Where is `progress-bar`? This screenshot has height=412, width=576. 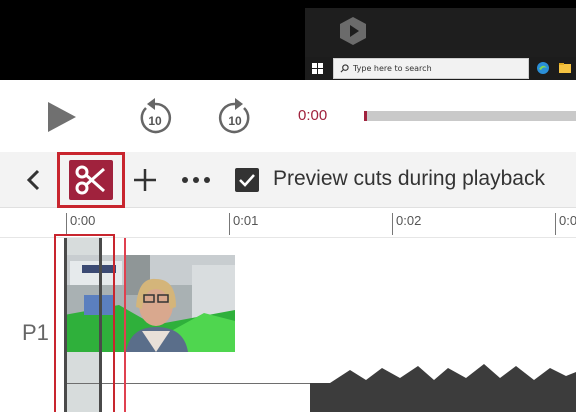
progress-bar is located at coordinates (470, 116).